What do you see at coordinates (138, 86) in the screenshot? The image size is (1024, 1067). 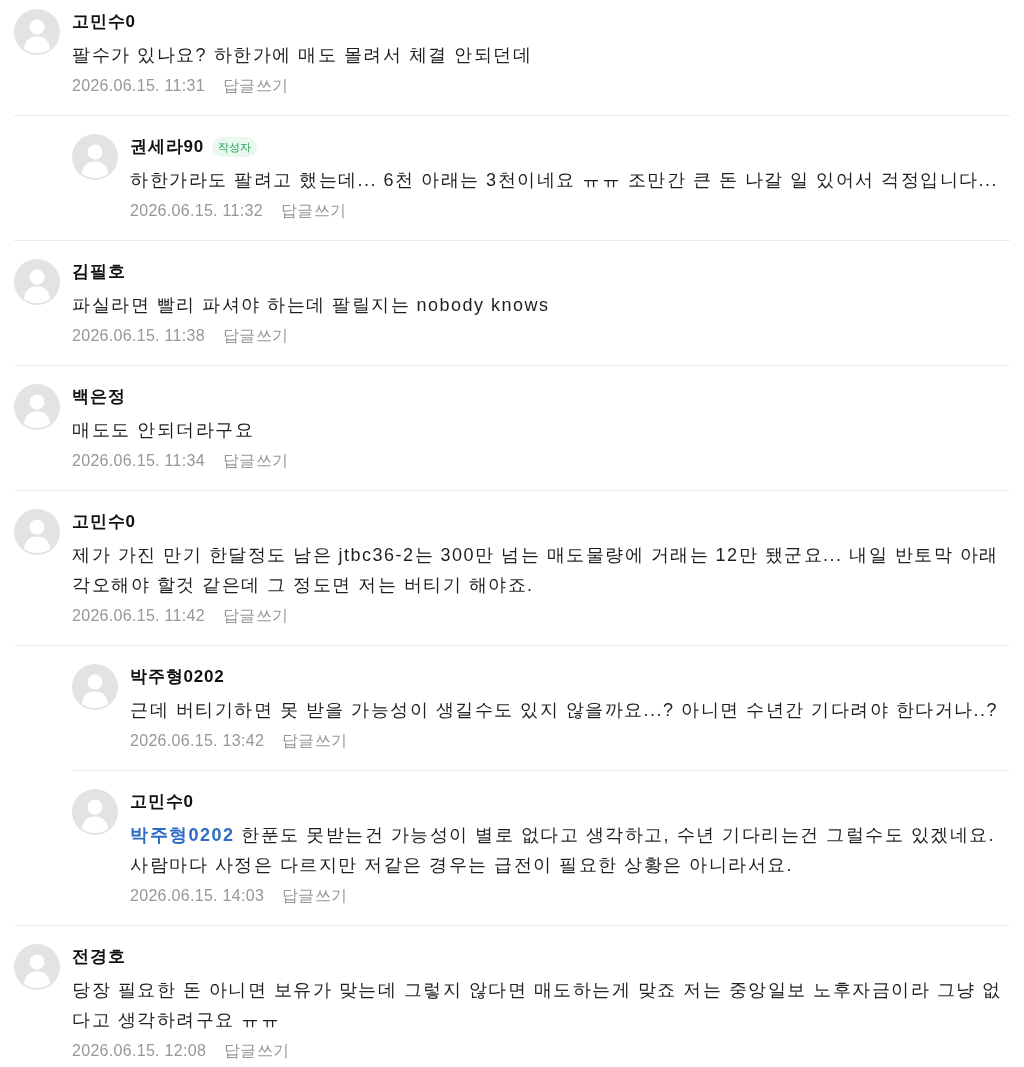 I see `comment-date: 2026.06.15. 11:31` at bounding box center [138, 86].